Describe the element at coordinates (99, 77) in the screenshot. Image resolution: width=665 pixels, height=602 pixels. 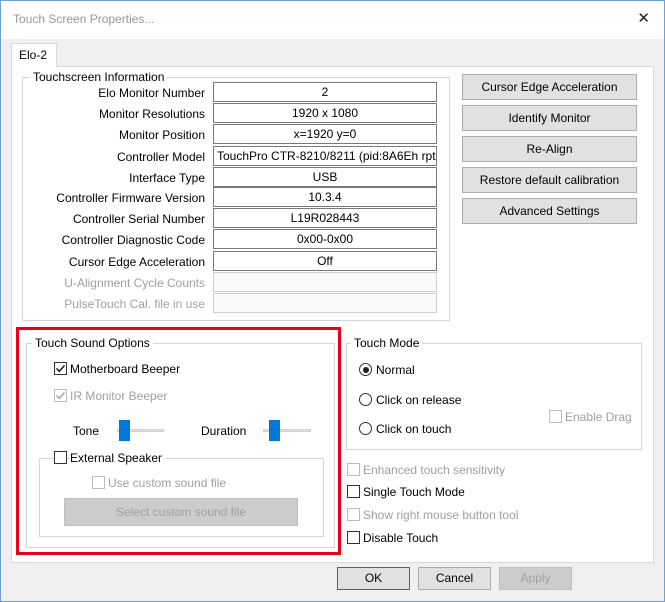
I see `touchscreen-info-label: Touchscreen Information` at that location.